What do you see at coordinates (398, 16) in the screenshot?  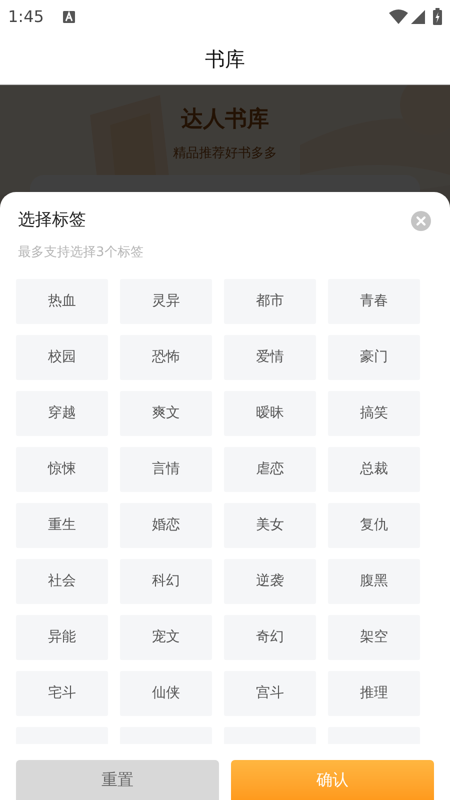 I see `wifi-icon` at bounding box center [398, 16].